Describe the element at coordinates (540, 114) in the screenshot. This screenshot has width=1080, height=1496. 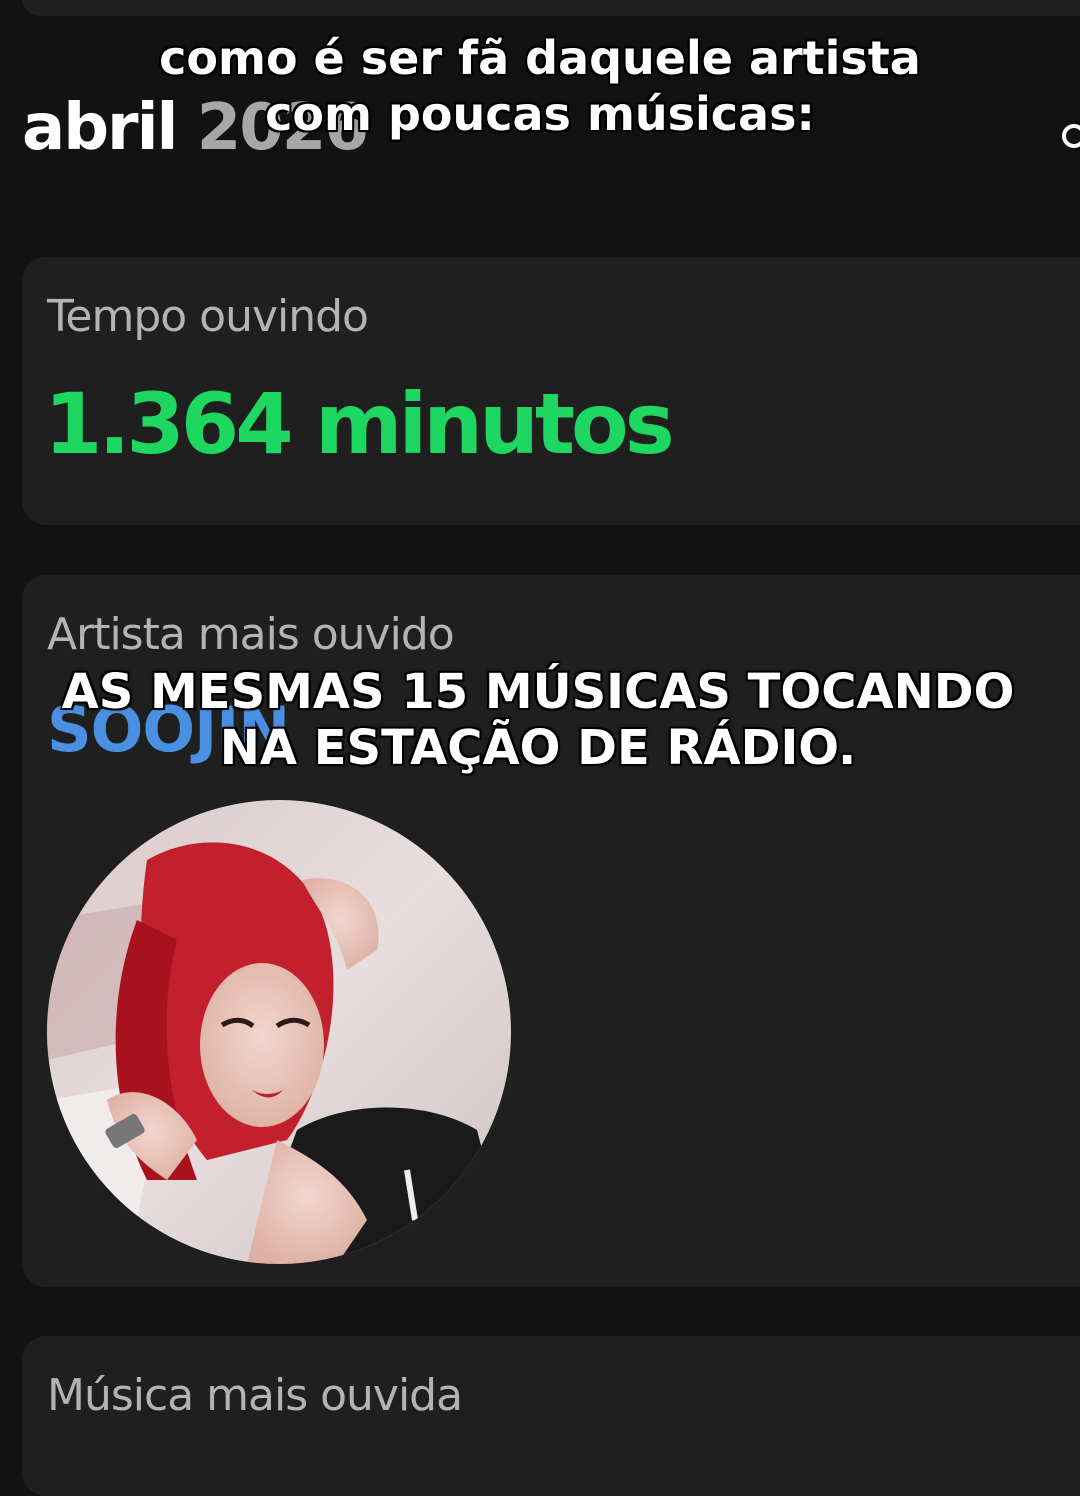
I see `caption-top-line-2: com poucas músicas:` at that location.